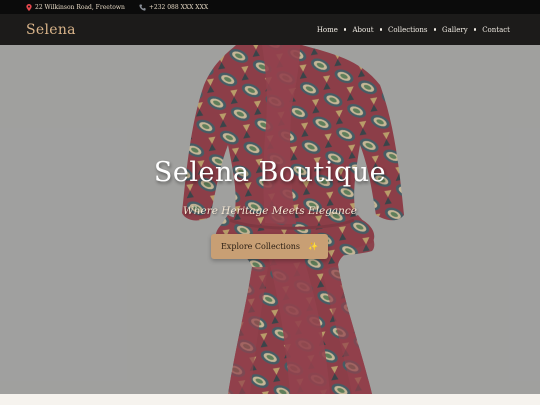  I want to click on brand-logo: Selena, so click(51, 30).